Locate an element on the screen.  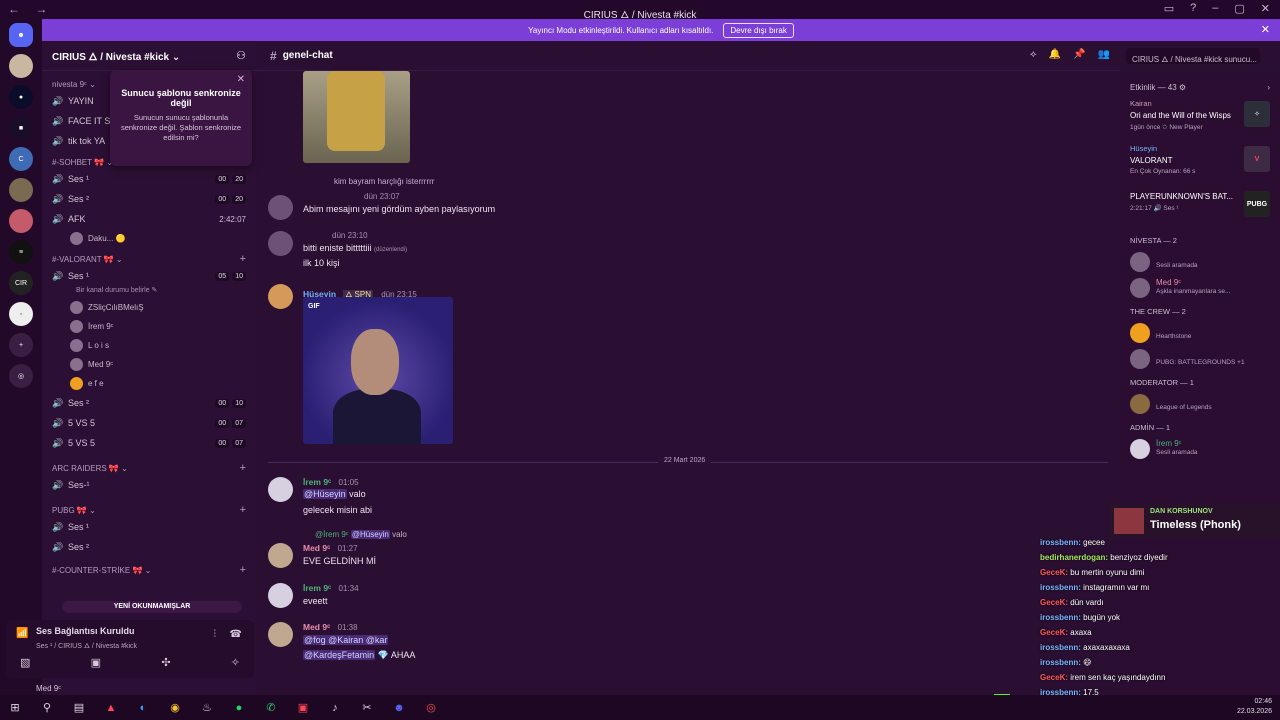
gif-attachment: GIF is located at coordinates (378, 370).